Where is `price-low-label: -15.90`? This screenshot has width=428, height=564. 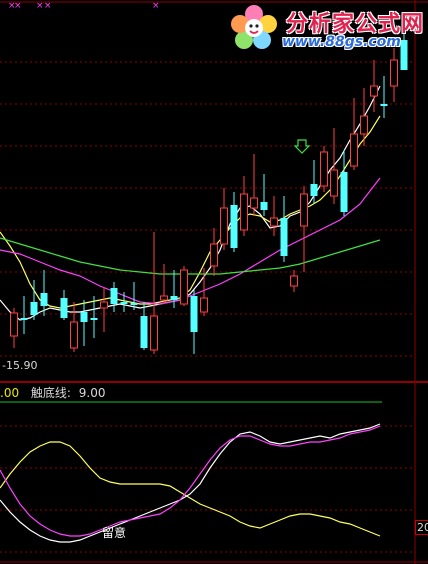 price-low-label: -15.90 is located at coordinates (20, 365).